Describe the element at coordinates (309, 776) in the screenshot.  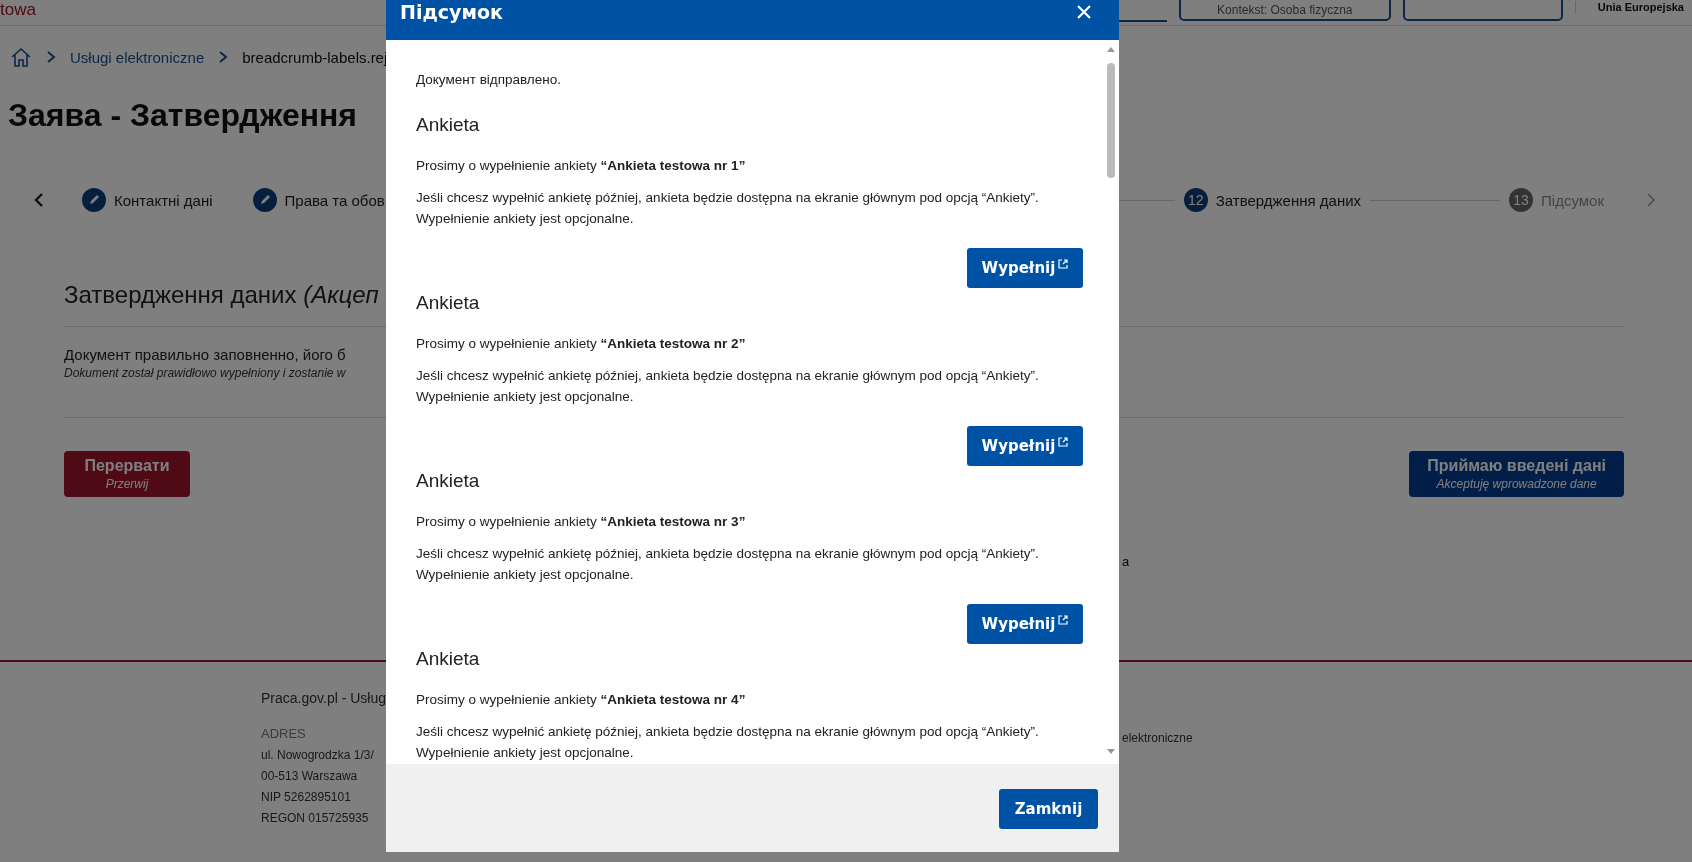
I see `address-line: 00-513 Warszawa` at that location.